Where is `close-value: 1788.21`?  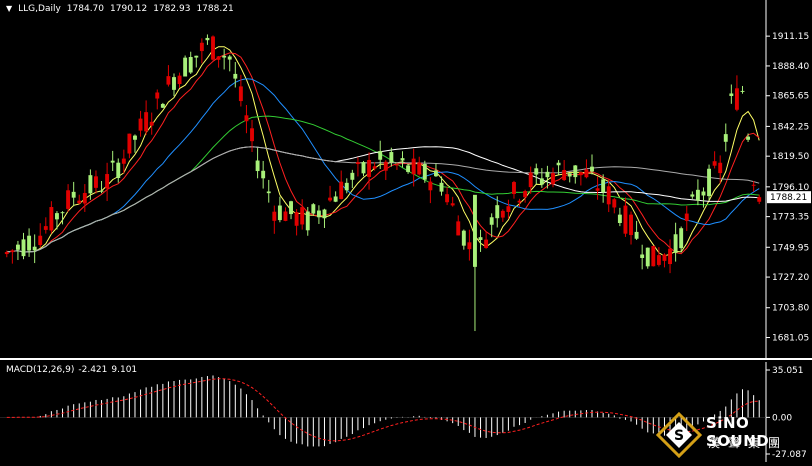
close-value: 1788.21 is located at coordinates (215, 9).